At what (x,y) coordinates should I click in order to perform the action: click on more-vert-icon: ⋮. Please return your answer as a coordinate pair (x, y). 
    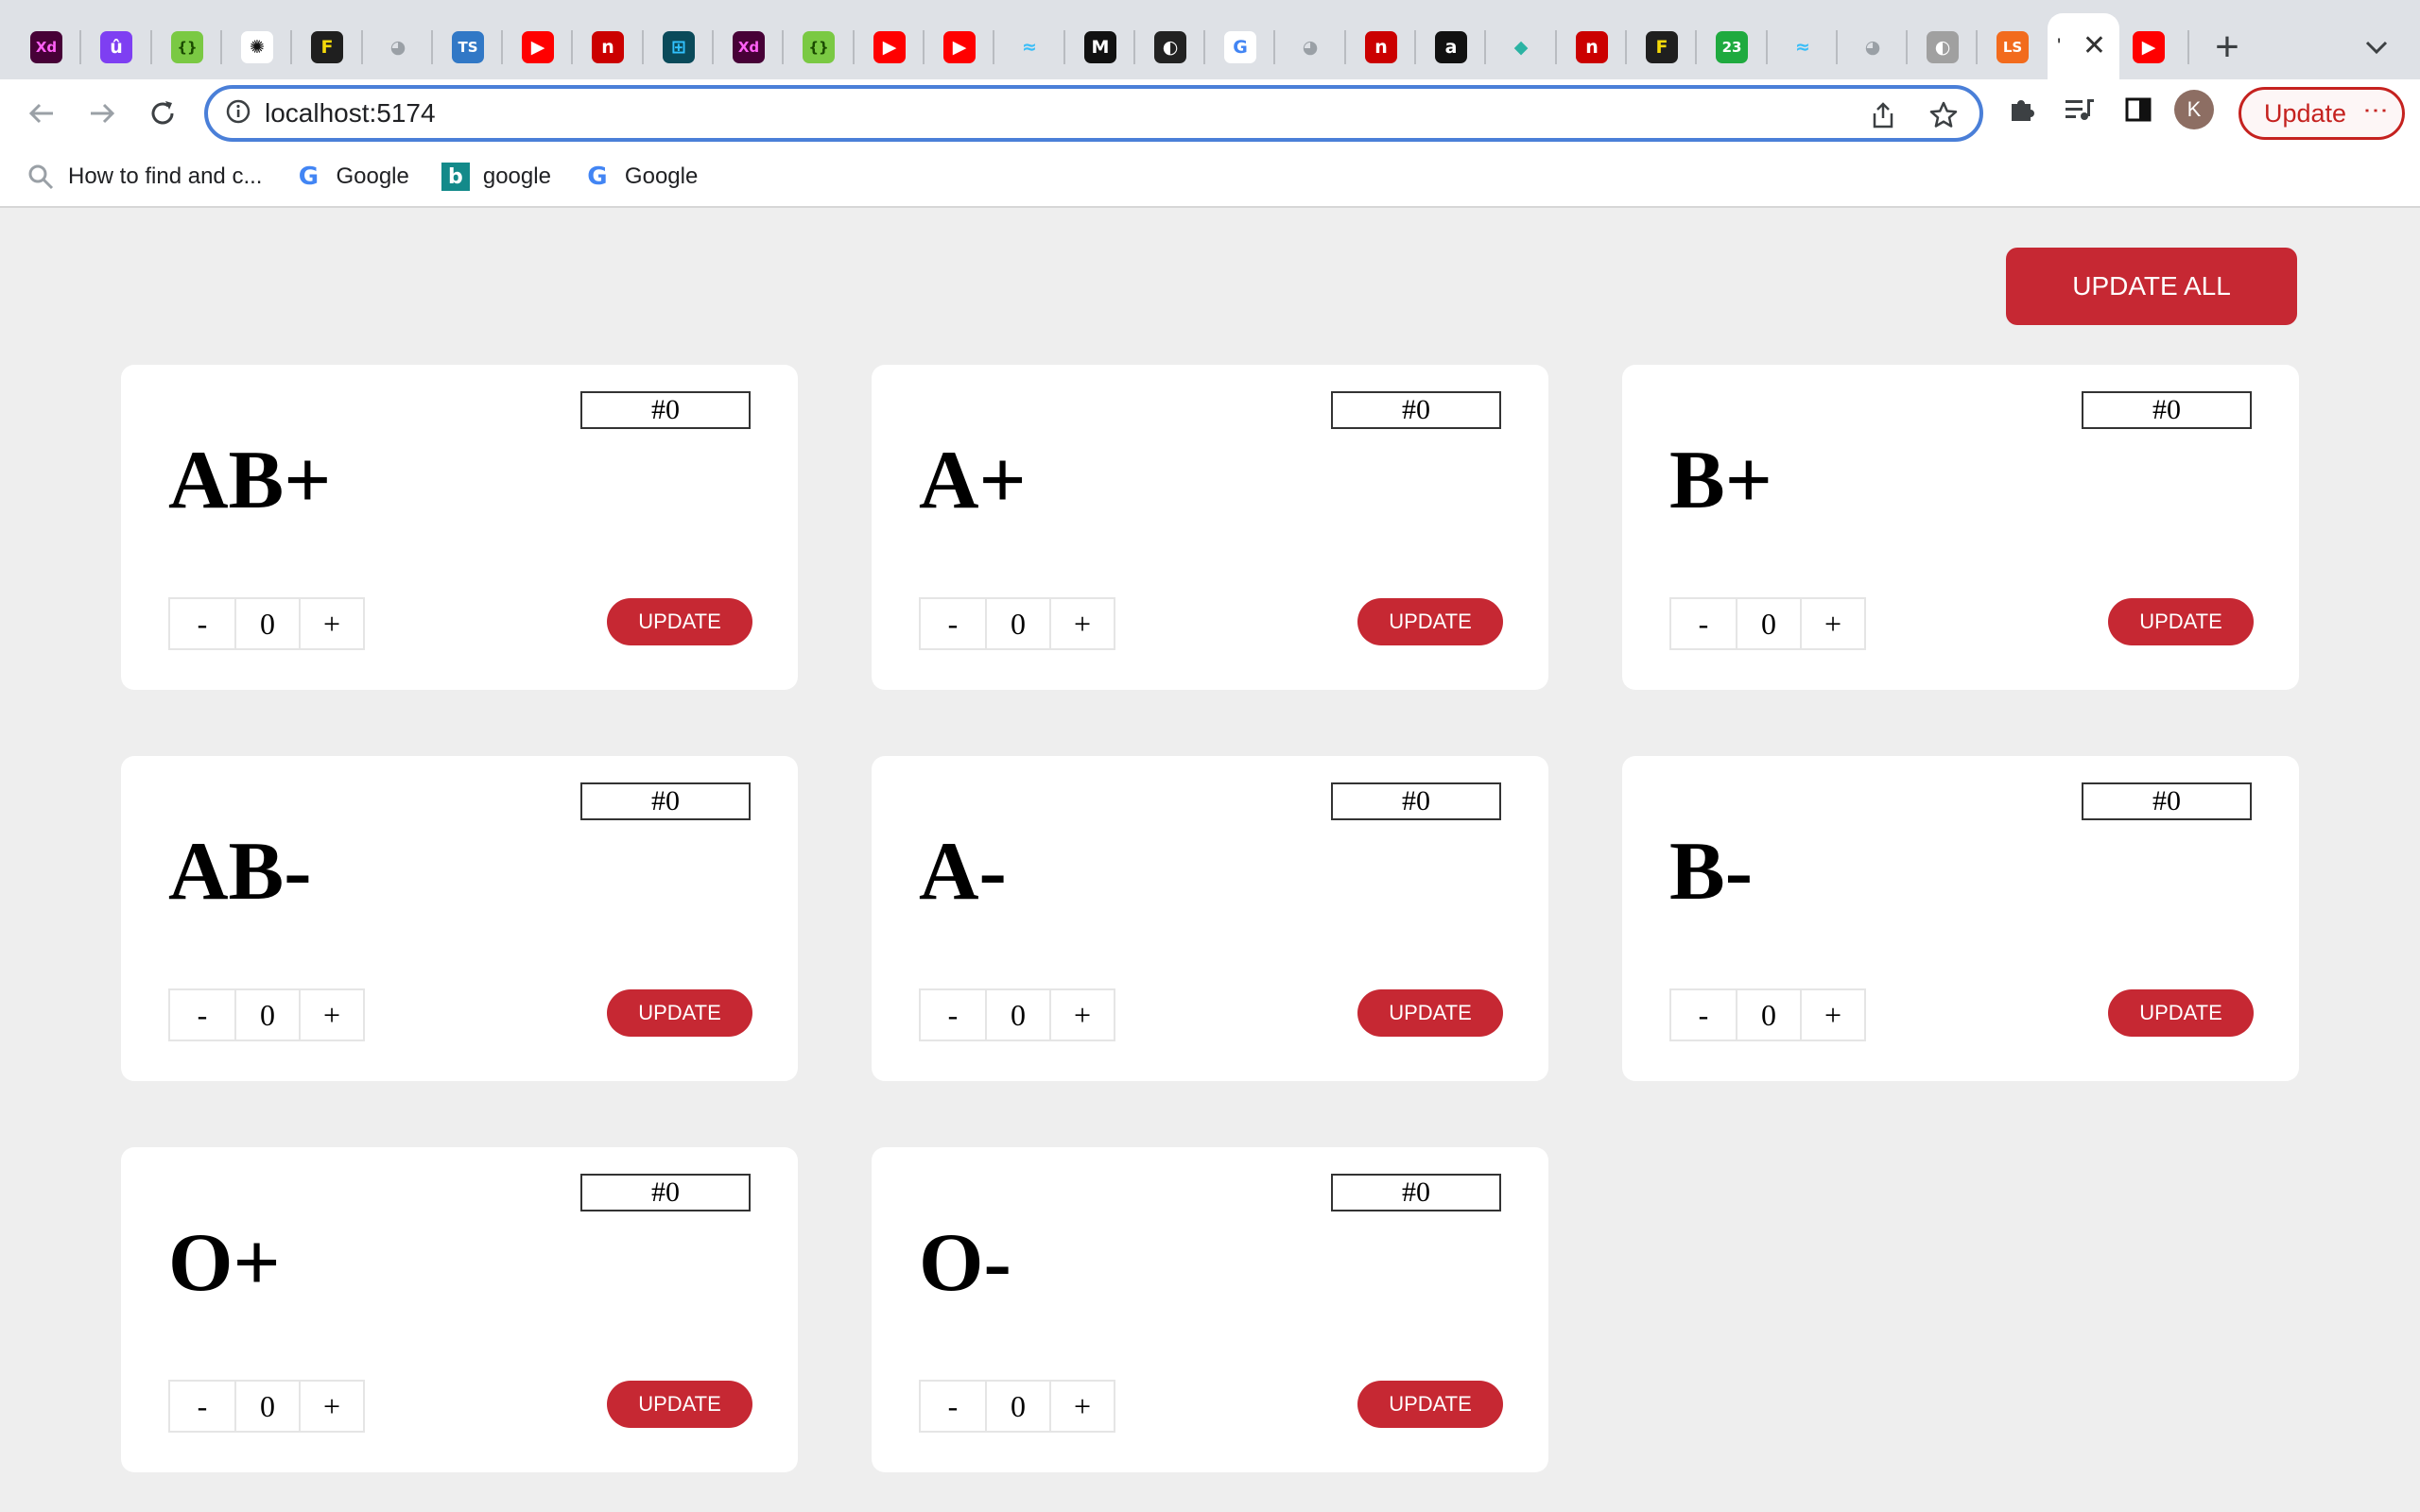
    Looking at the image, I should click on (2376, 109).